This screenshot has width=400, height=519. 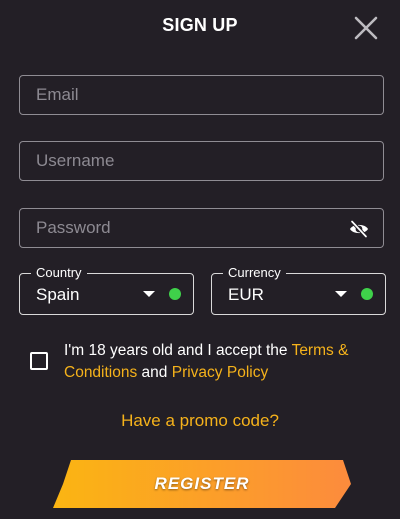 I want to click on country-select: Country Spain, so click(x=106, y=290).